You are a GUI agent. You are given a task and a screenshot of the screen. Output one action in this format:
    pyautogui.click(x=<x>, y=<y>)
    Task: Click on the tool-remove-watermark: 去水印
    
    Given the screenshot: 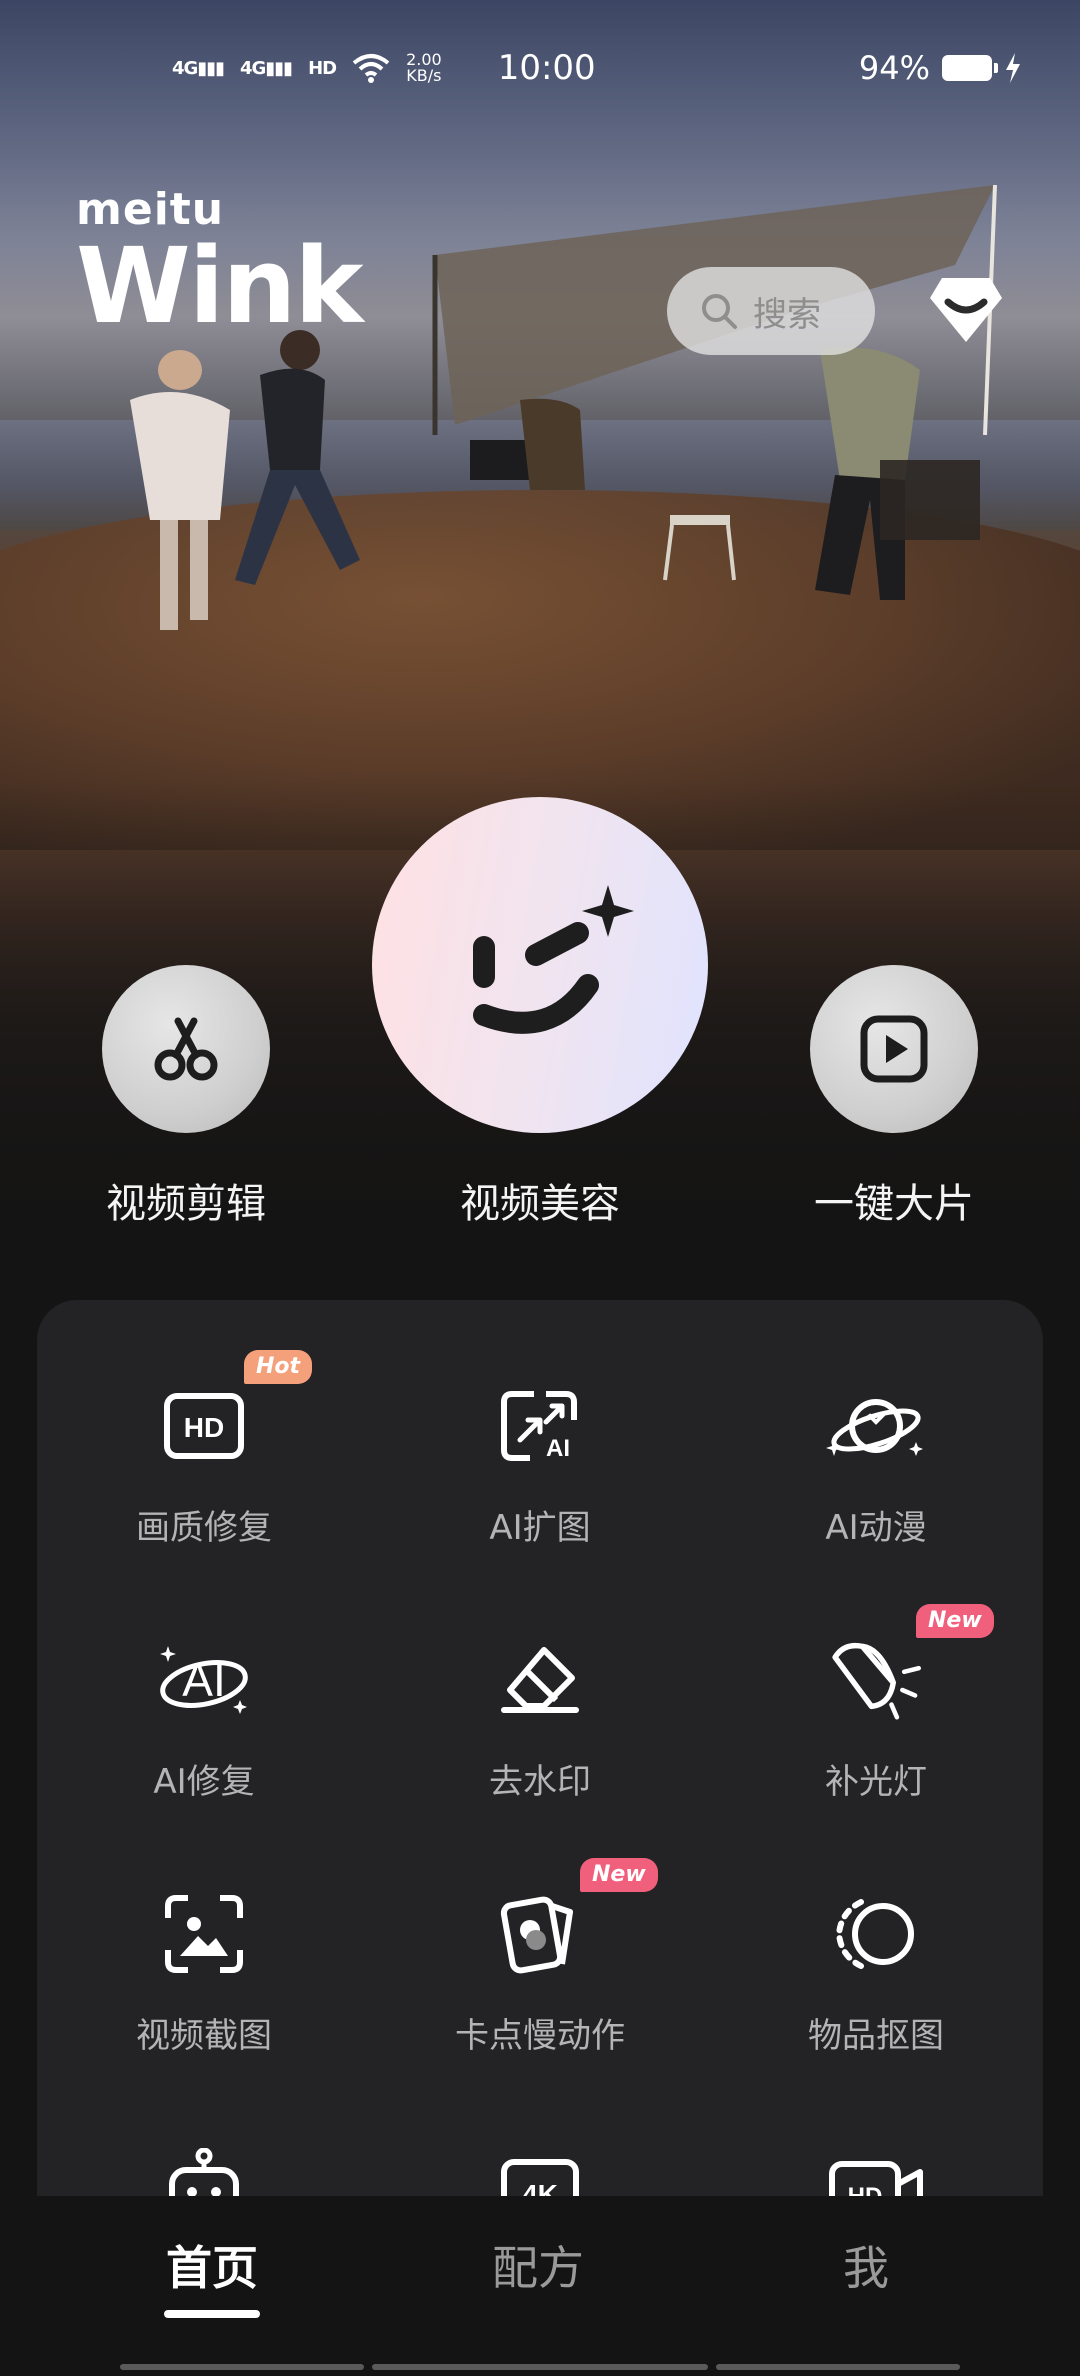 What is the action you would take?
    pyautogui.click(x=540, y=1716)
    